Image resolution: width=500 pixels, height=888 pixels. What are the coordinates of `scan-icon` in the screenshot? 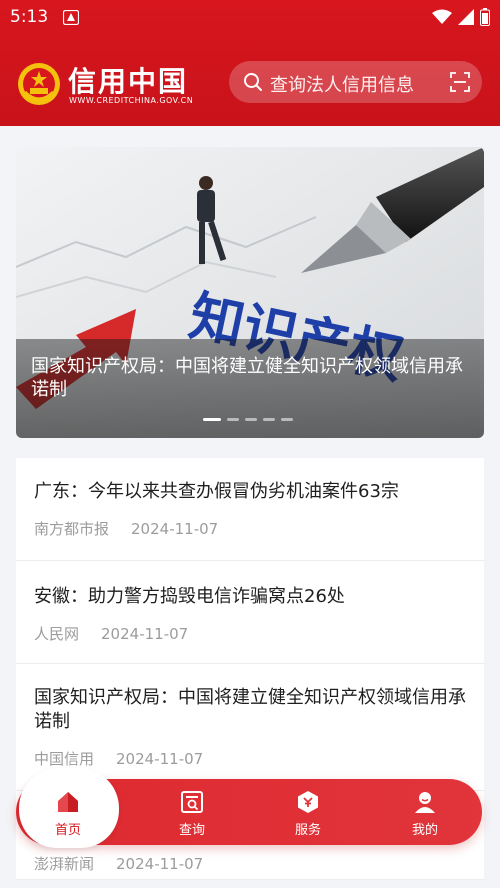 It's located at (460, 82).